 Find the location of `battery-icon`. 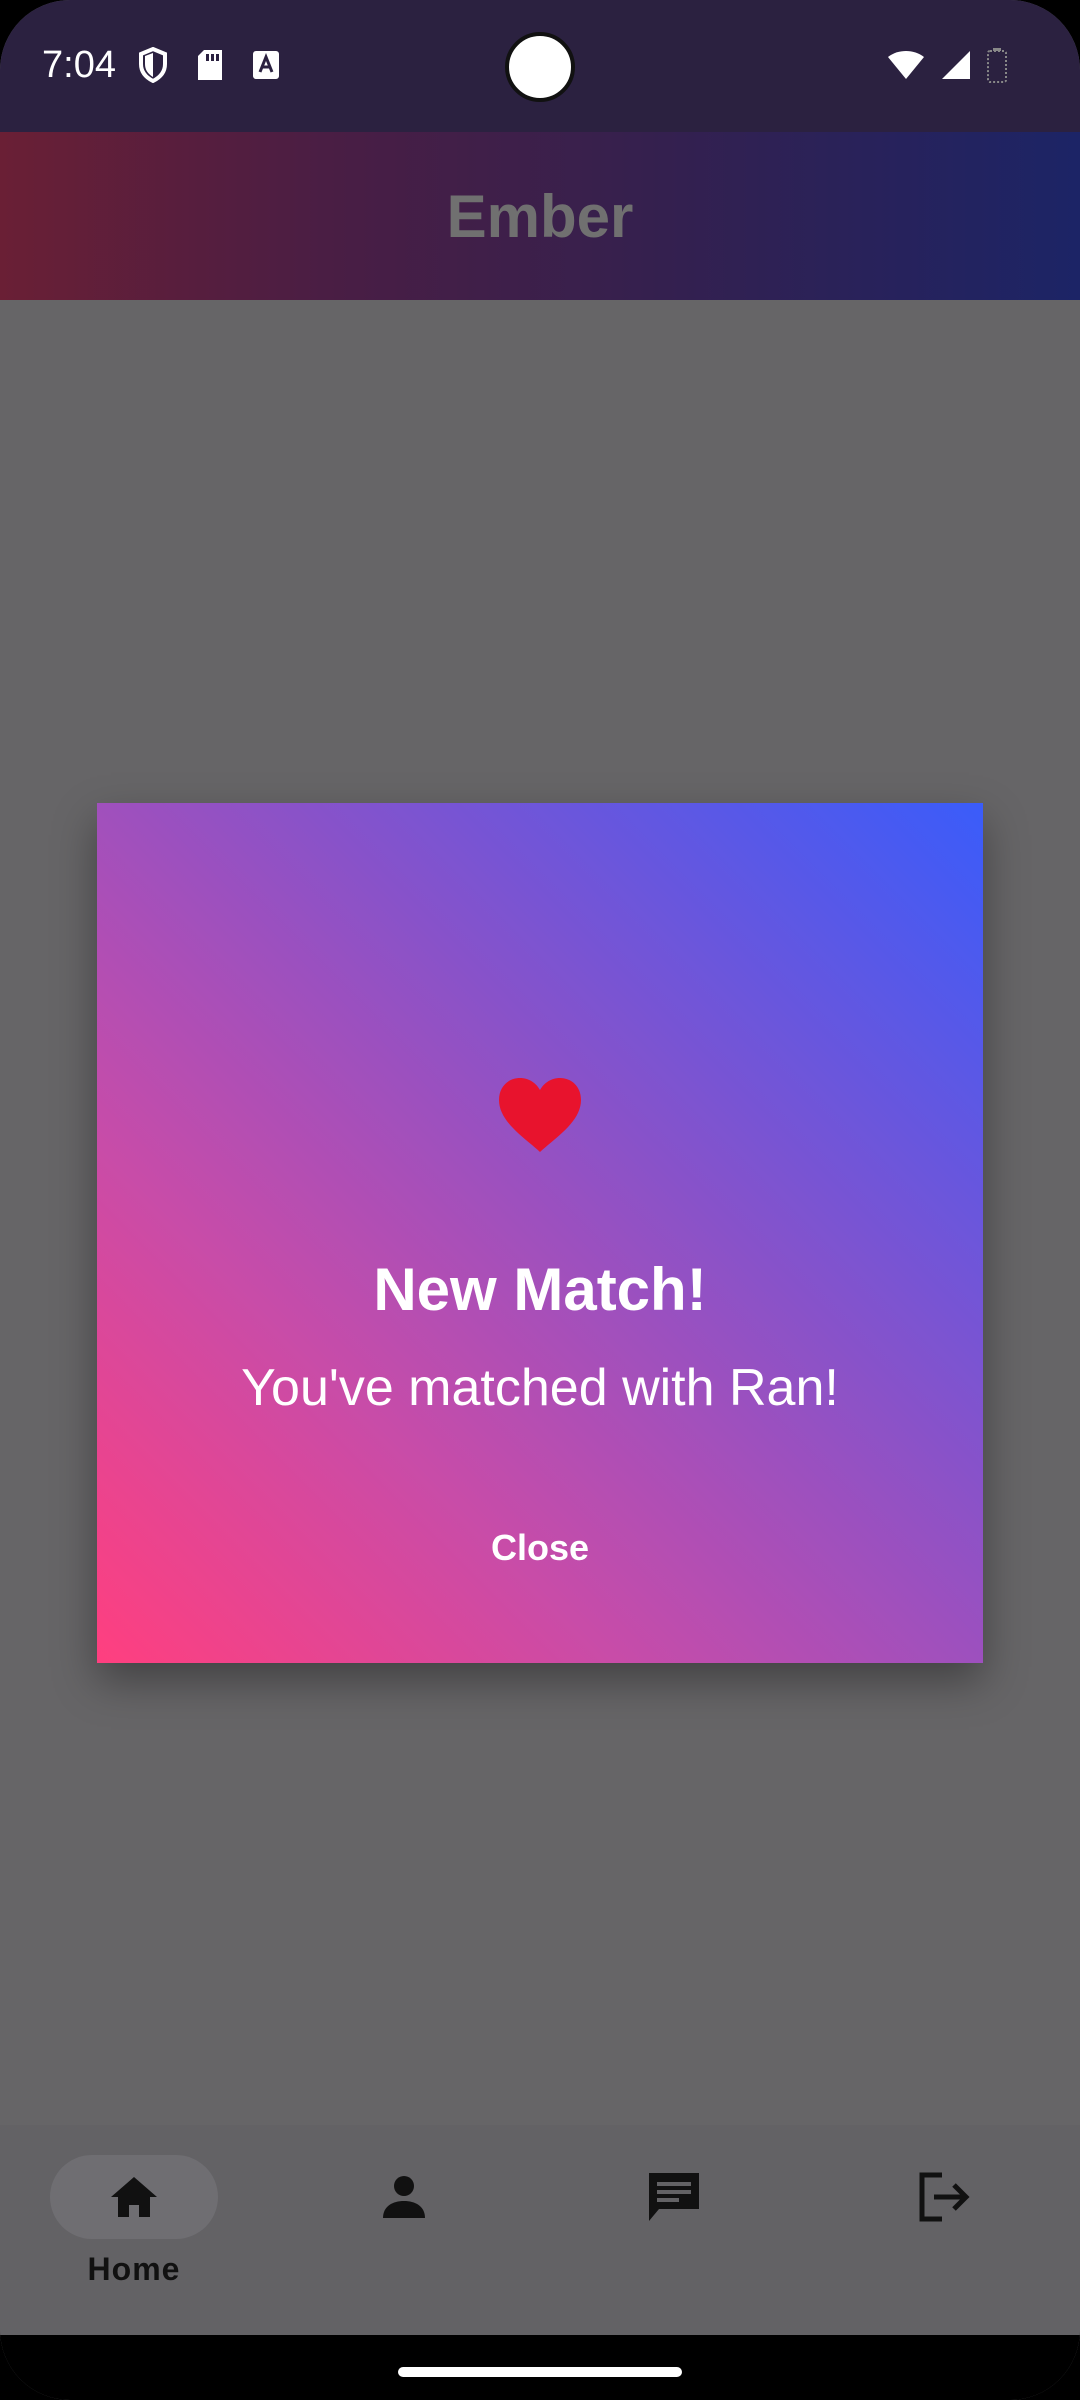

battery-icon is located at coordinates (997, 67).